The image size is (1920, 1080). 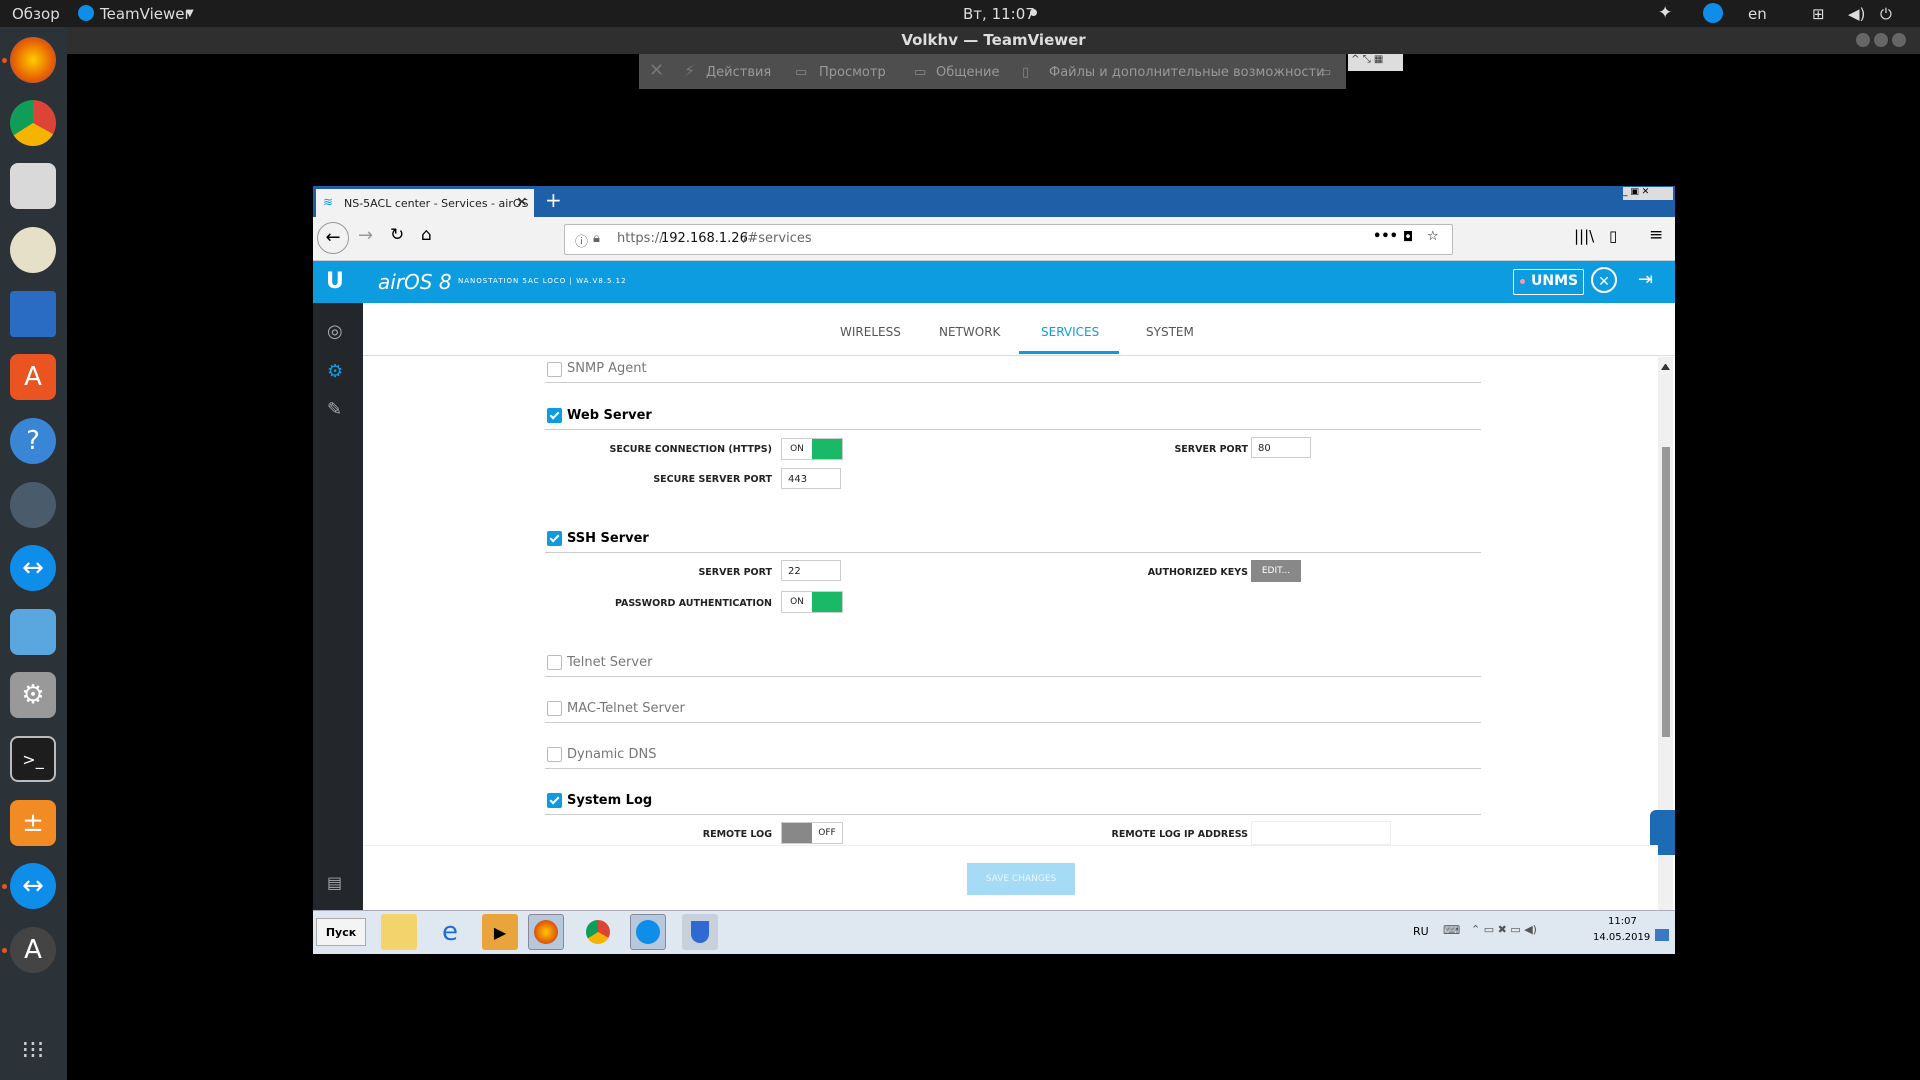 I want to click on network-icon: ⊞, so click(x=1818, y=14).